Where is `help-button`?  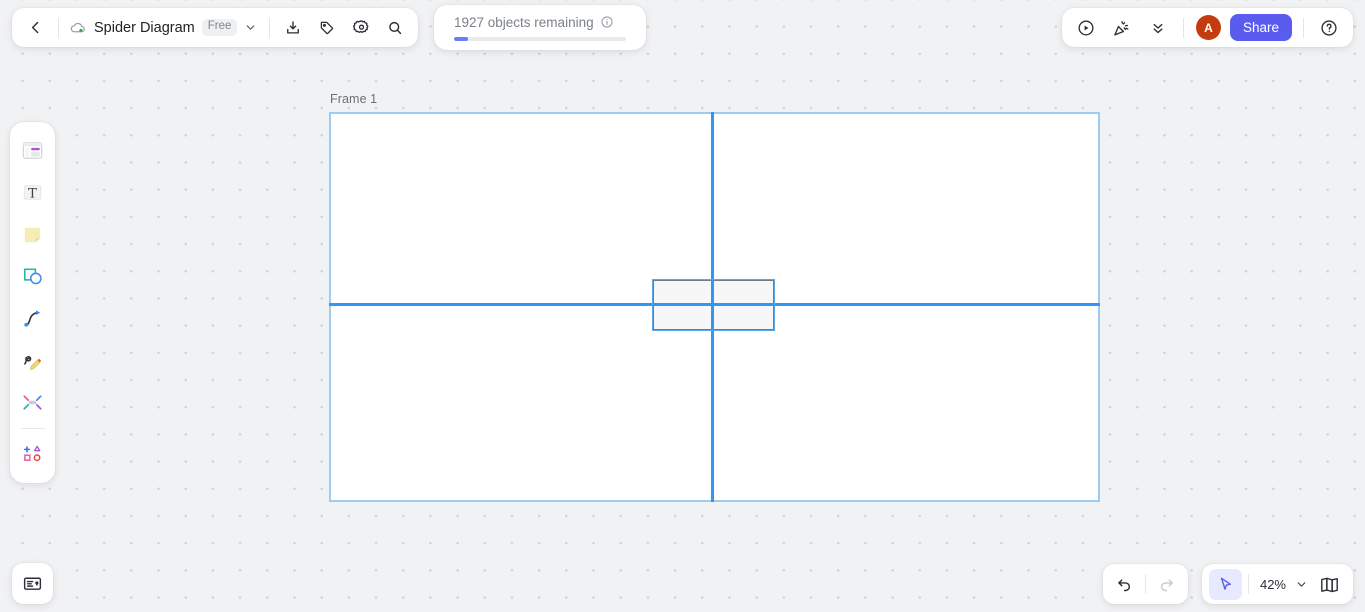 help-button is located at coordinates (1329, 27).